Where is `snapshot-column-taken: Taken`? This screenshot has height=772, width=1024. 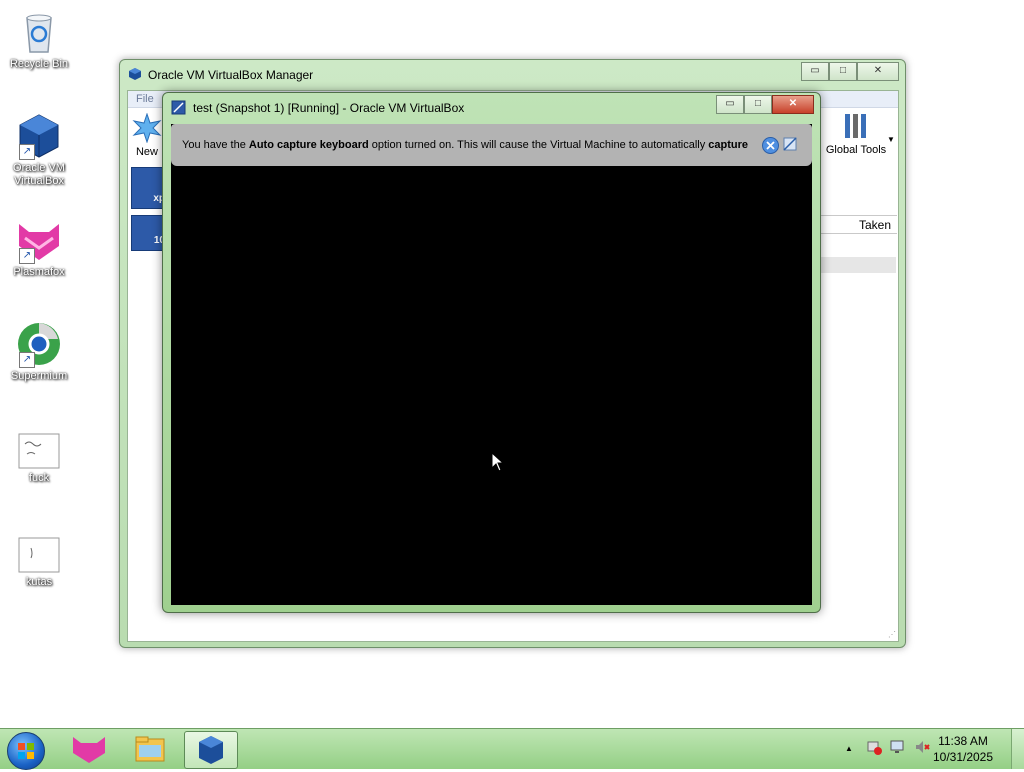
snapshot-column-taken: Taken is located at coordinates (856, 224).